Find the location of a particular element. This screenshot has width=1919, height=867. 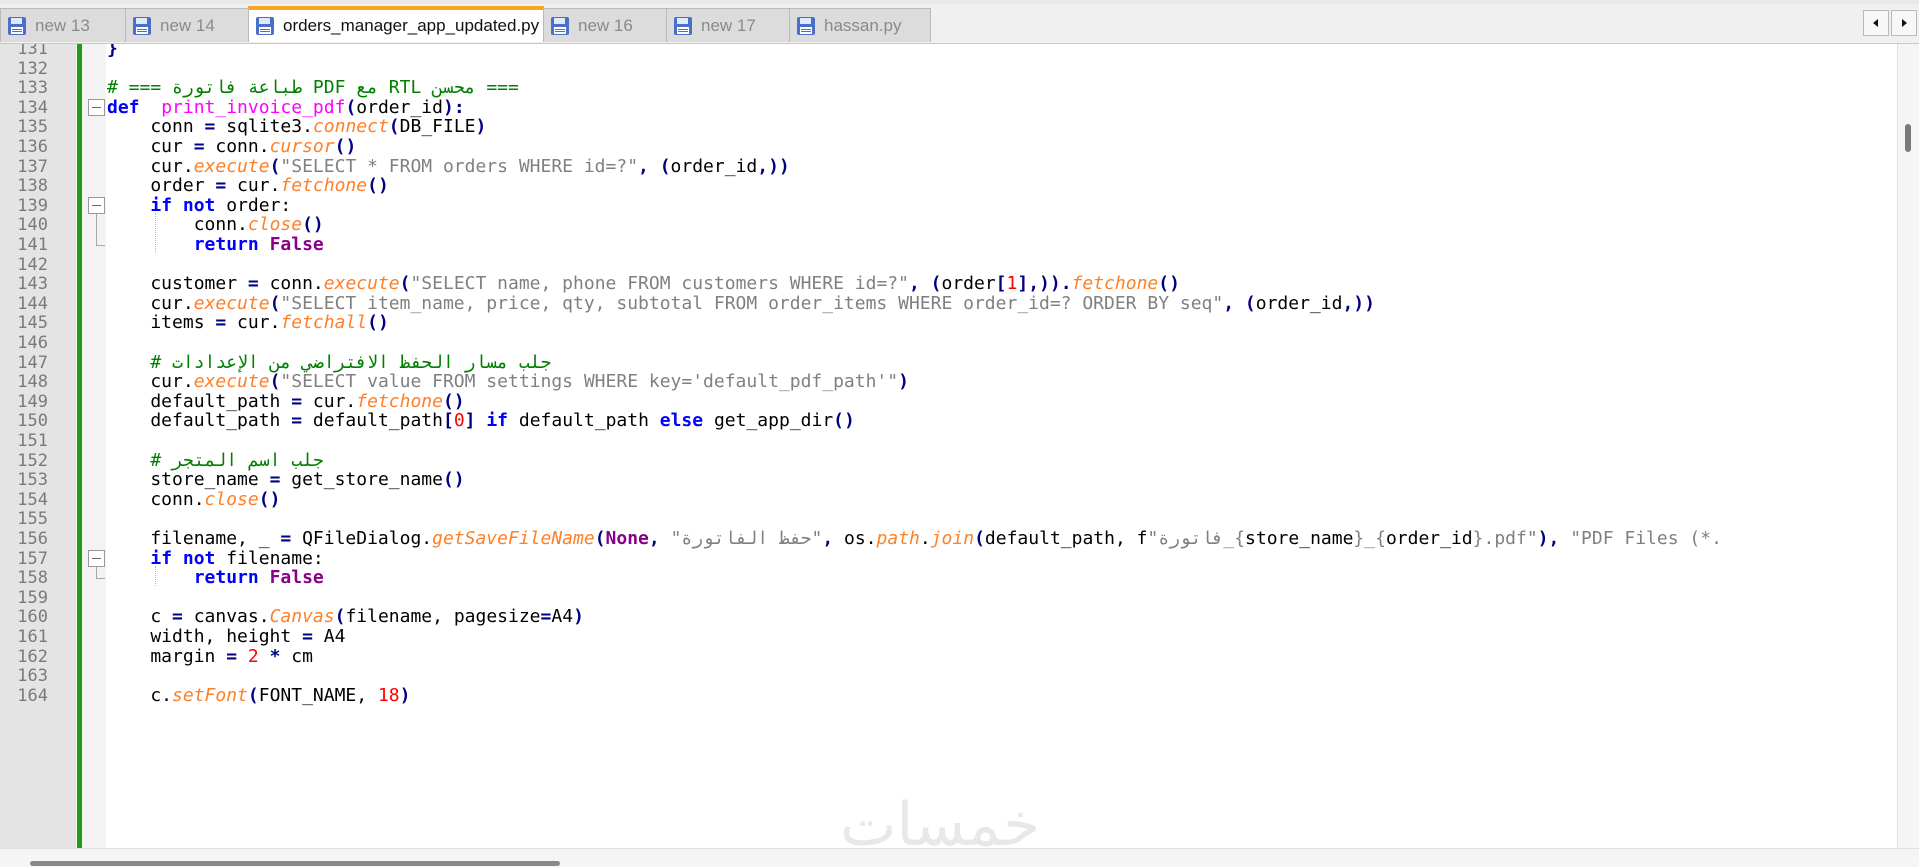

code-token: 2 is located at coordinates (253, 656).